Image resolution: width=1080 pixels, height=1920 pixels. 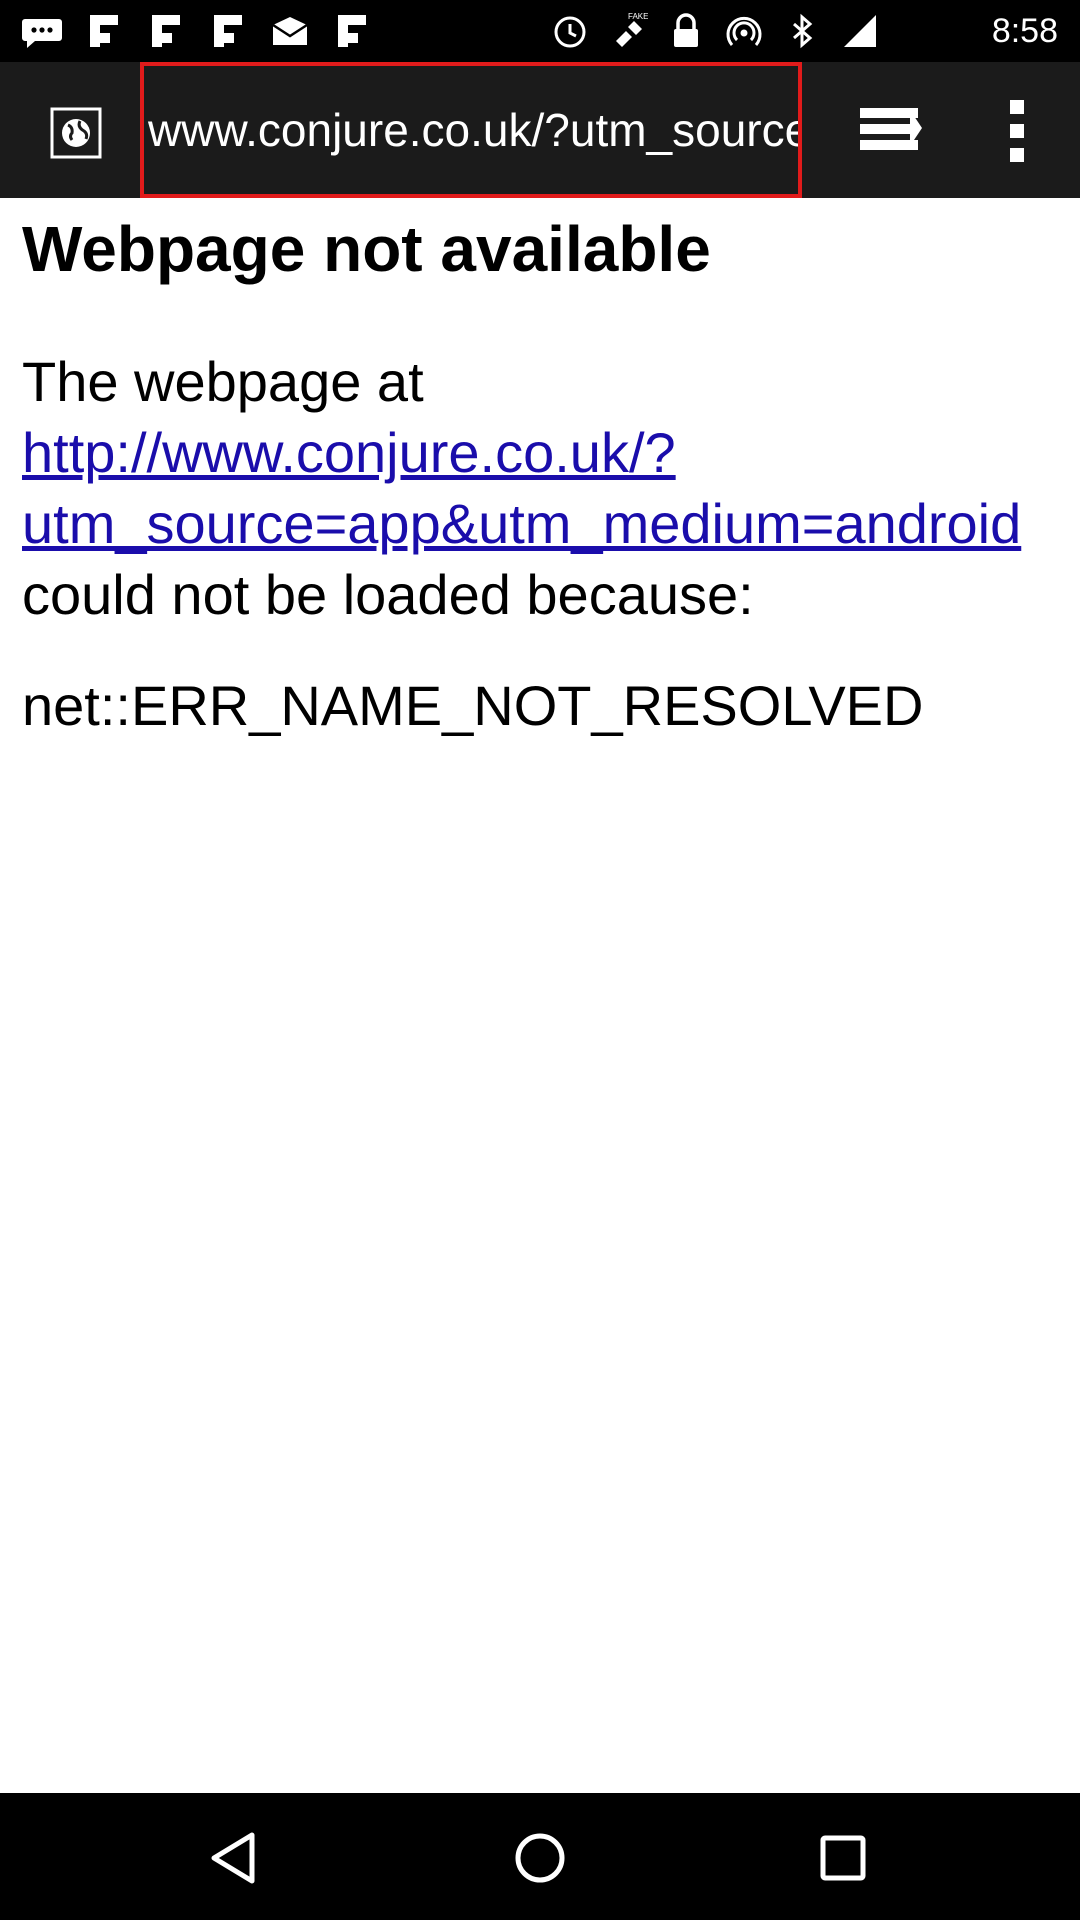 I want to click on alarm-icon, so click(x=570, y=32).